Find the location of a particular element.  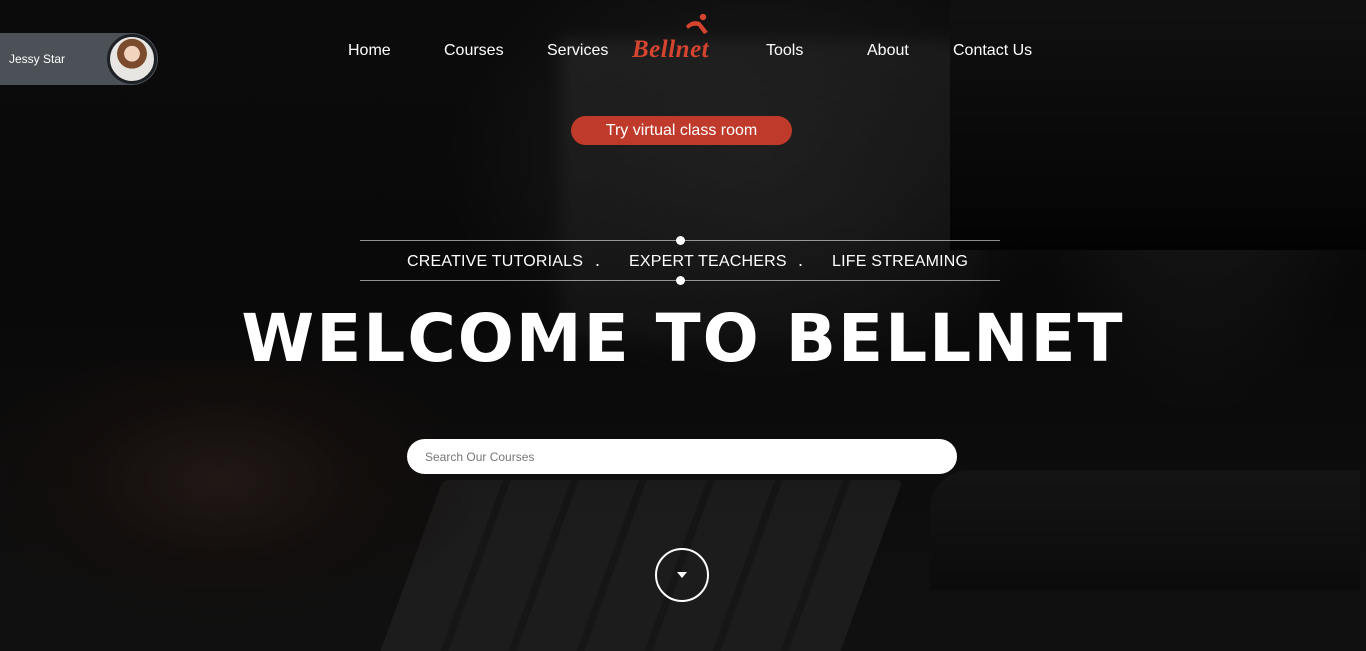

hero-title: WELCOME TO BELLNET is located at coordinates (683, 338).